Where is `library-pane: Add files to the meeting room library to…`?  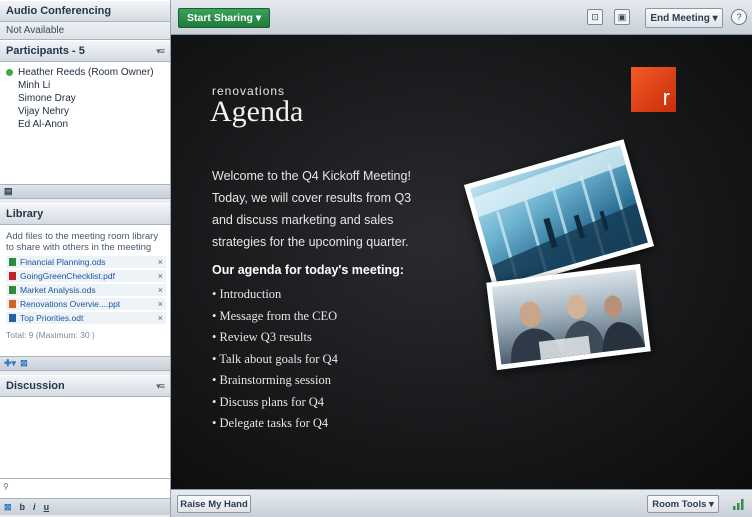
library-pane: Add files to the meeting room library to… is located at coordinates (85, 291).